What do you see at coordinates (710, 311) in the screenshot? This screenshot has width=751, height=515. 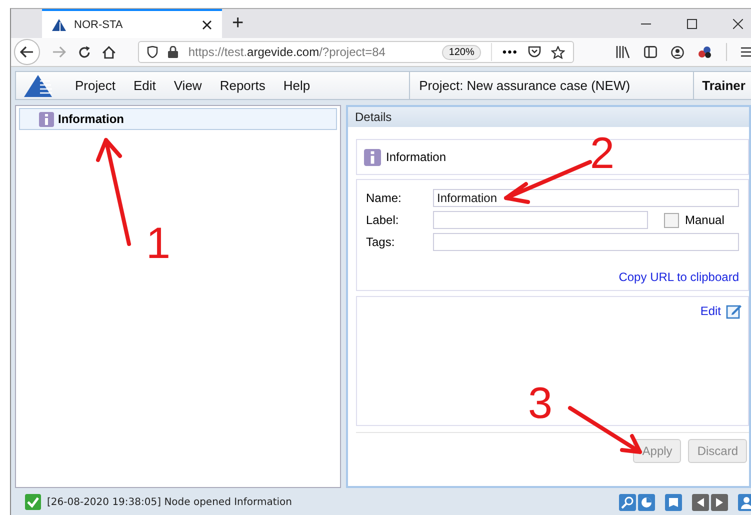 I see `edit-link: Edit` at bounding box center [710, 311].